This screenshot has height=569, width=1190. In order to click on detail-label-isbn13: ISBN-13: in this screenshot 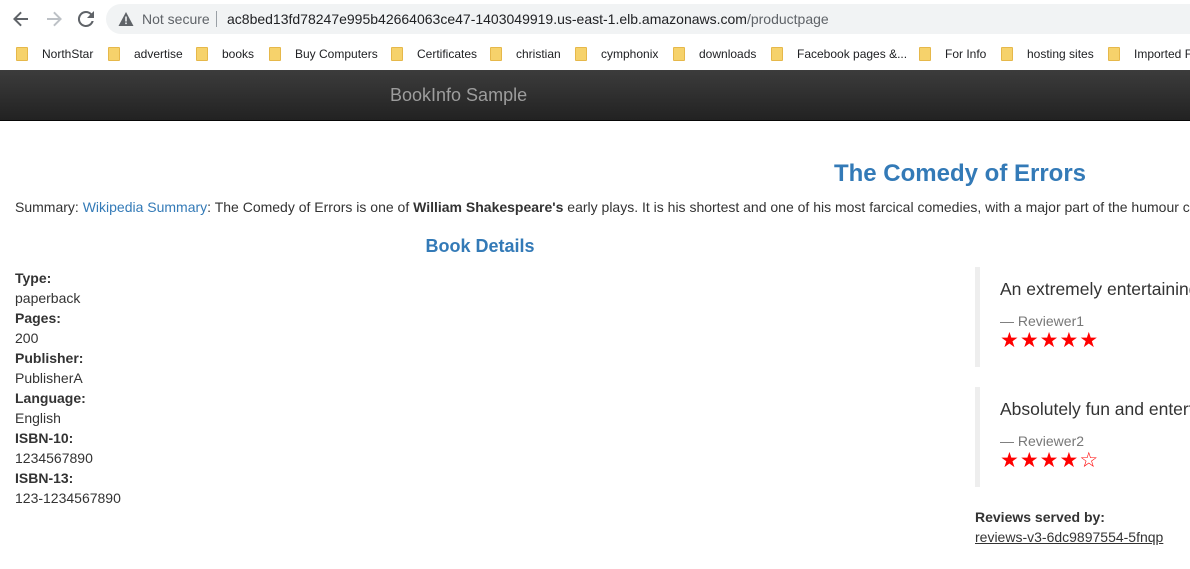, I will do `click(44, 478)`.